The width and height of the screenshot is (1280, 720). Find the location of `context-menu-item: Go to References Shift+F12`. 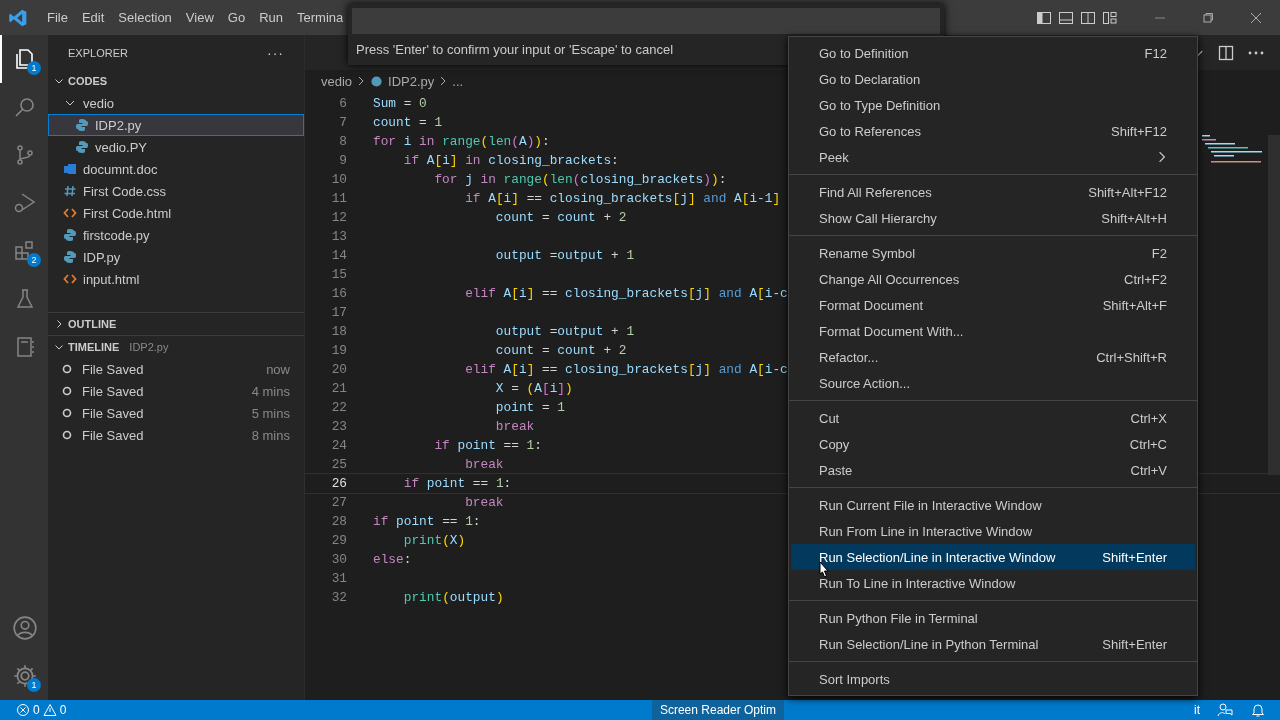

context-menu-item: Go to References Shift+F12 is located at coordinates (993, 131).